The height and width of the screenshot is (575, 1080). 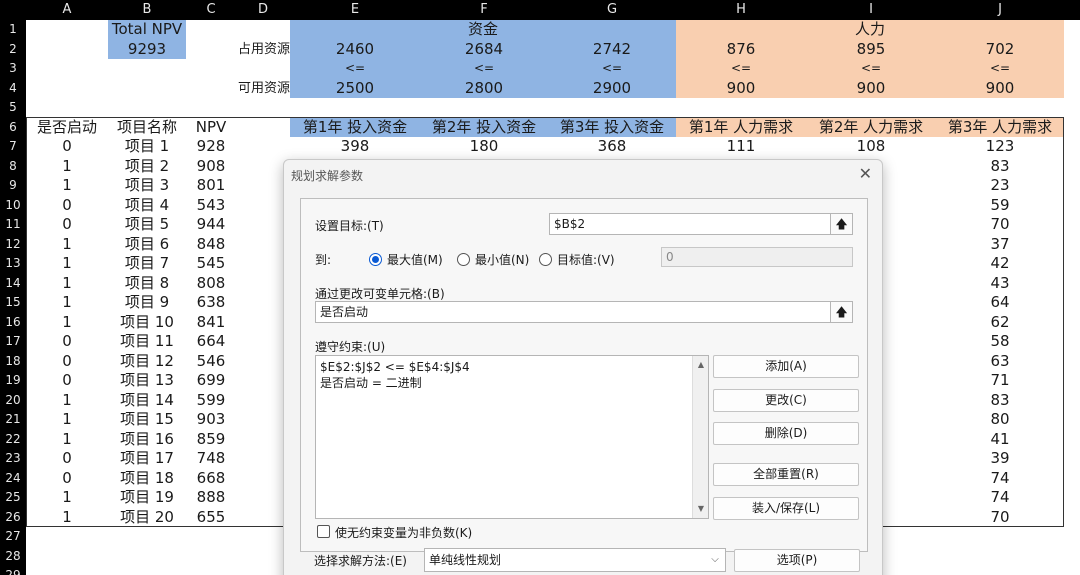 I want to click on fund-header: 资金, so click(x=483, y=30).